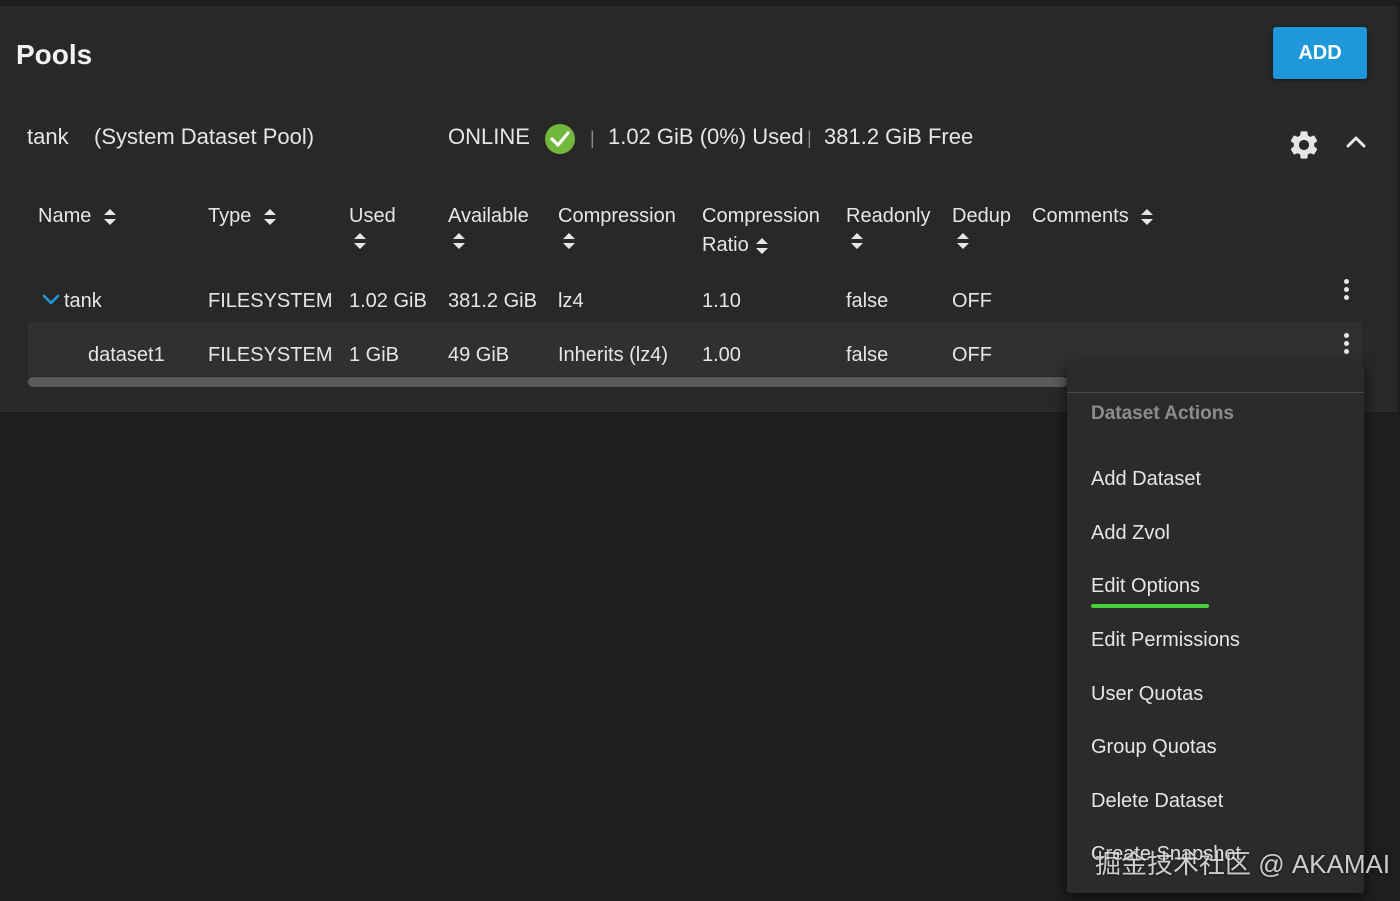  I want to click on menu-item-edit-options: Edit Options, so click(1145, 586).